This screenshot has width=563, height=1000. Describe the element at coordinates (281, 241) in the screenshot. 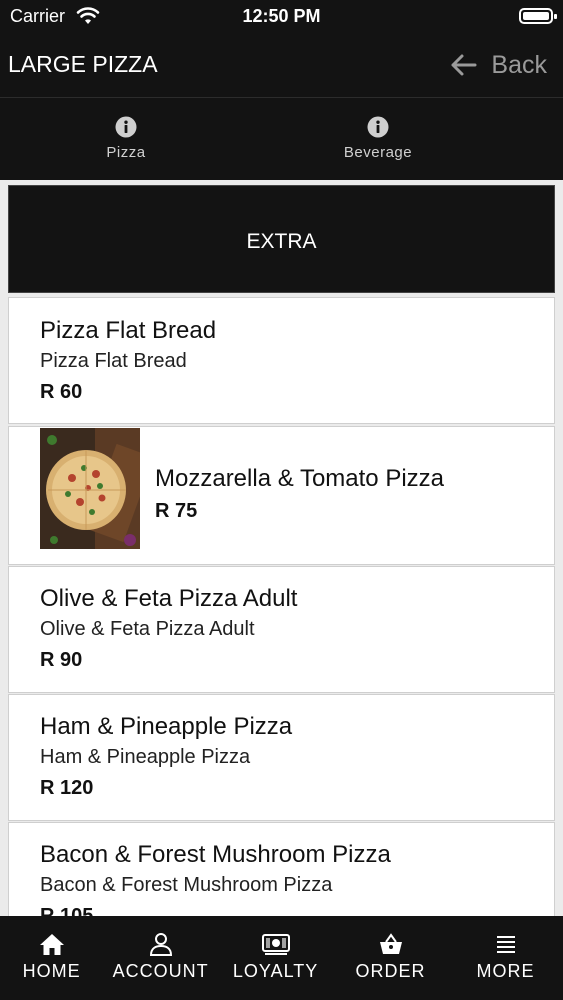

I see `section-title: EXTRA` at that location.